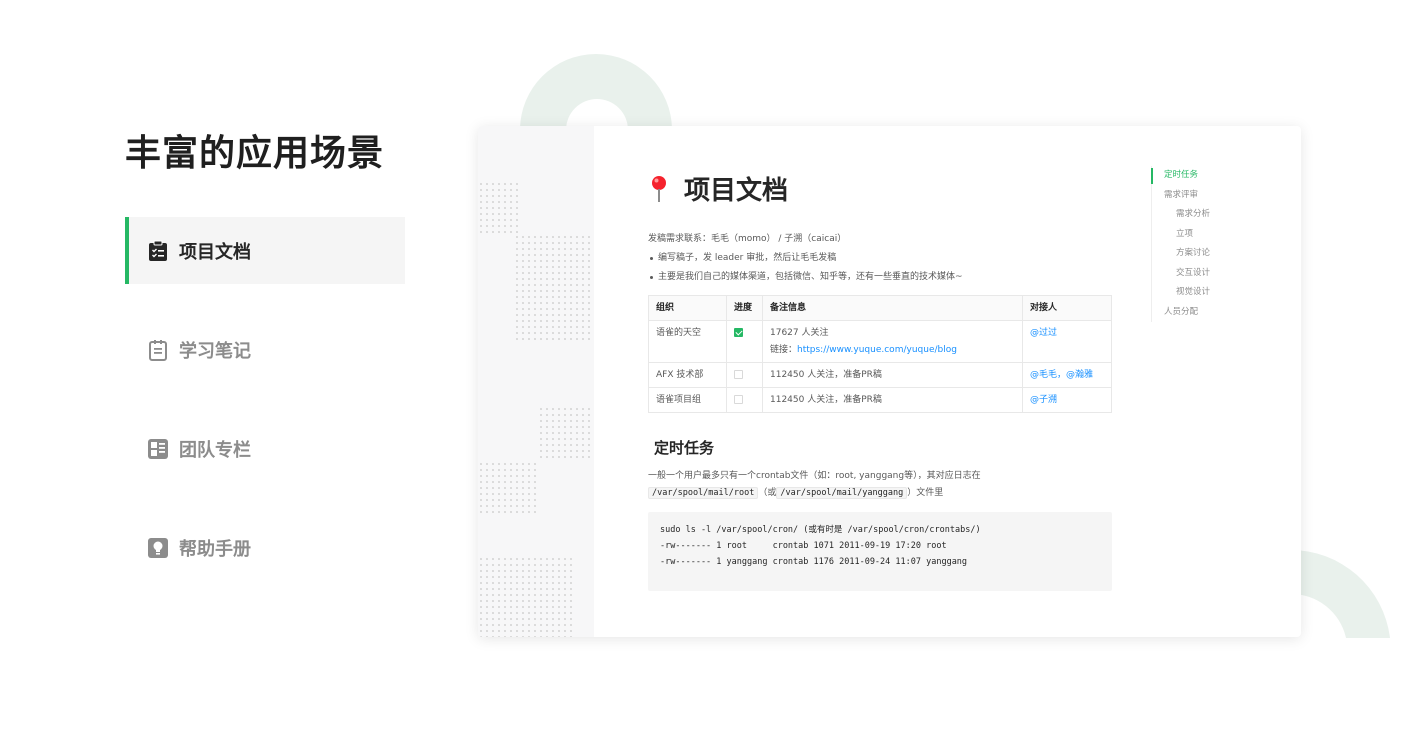 The height and width of the screenshot is (735, 1401). Describe the element at coordinates (215, 351) in the screenshot. I see `menu-item-label: 学习笔记` at that location.